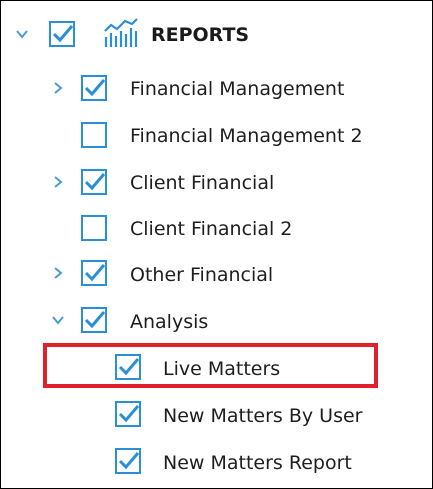 The image size is (433, 489). What do you see at coordinates (128, 414) in the screenshot?
I see `checkbox-new-matters-by-user` at bounding box center [128, 414].